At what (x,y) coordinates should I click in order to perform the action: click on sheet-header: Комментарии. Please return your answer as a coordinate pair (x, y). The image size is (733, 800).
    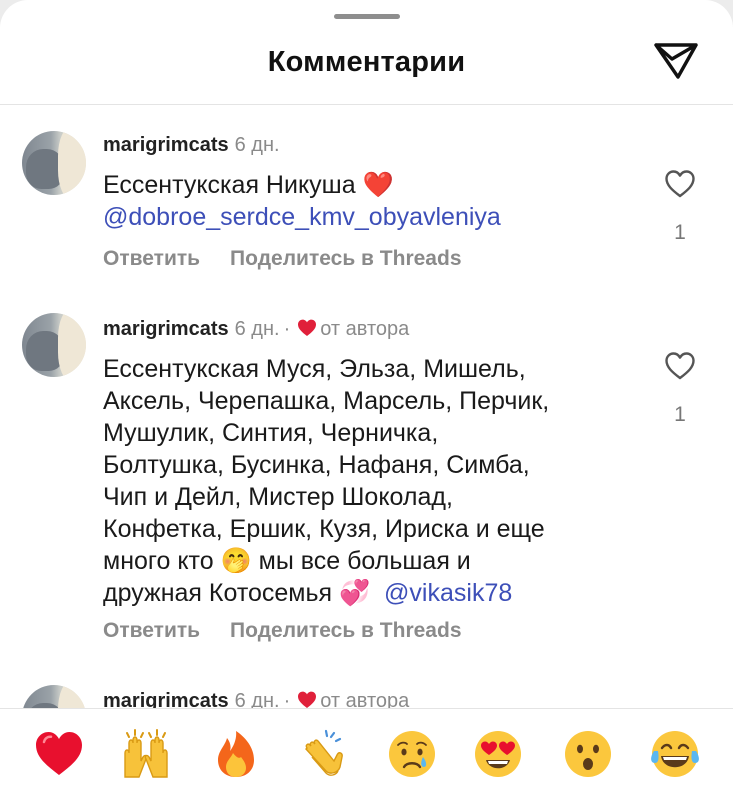
    Looking at the image, I should click on (366, 63).